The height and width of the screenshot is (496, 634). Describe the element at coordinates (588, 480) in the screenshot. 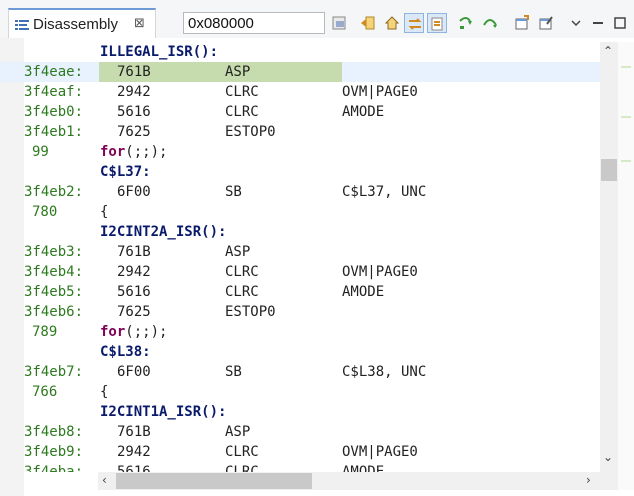

I see `scroll-right-icon: ›` at that location.